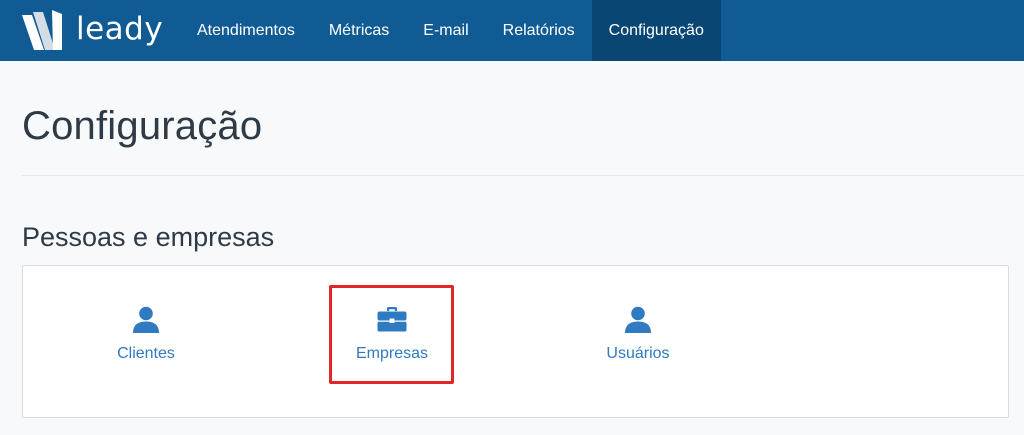 The width and height of the screenshot is (1024, 435). I want to click on nav-item-configuracao: Configuração, so click(656, 30).